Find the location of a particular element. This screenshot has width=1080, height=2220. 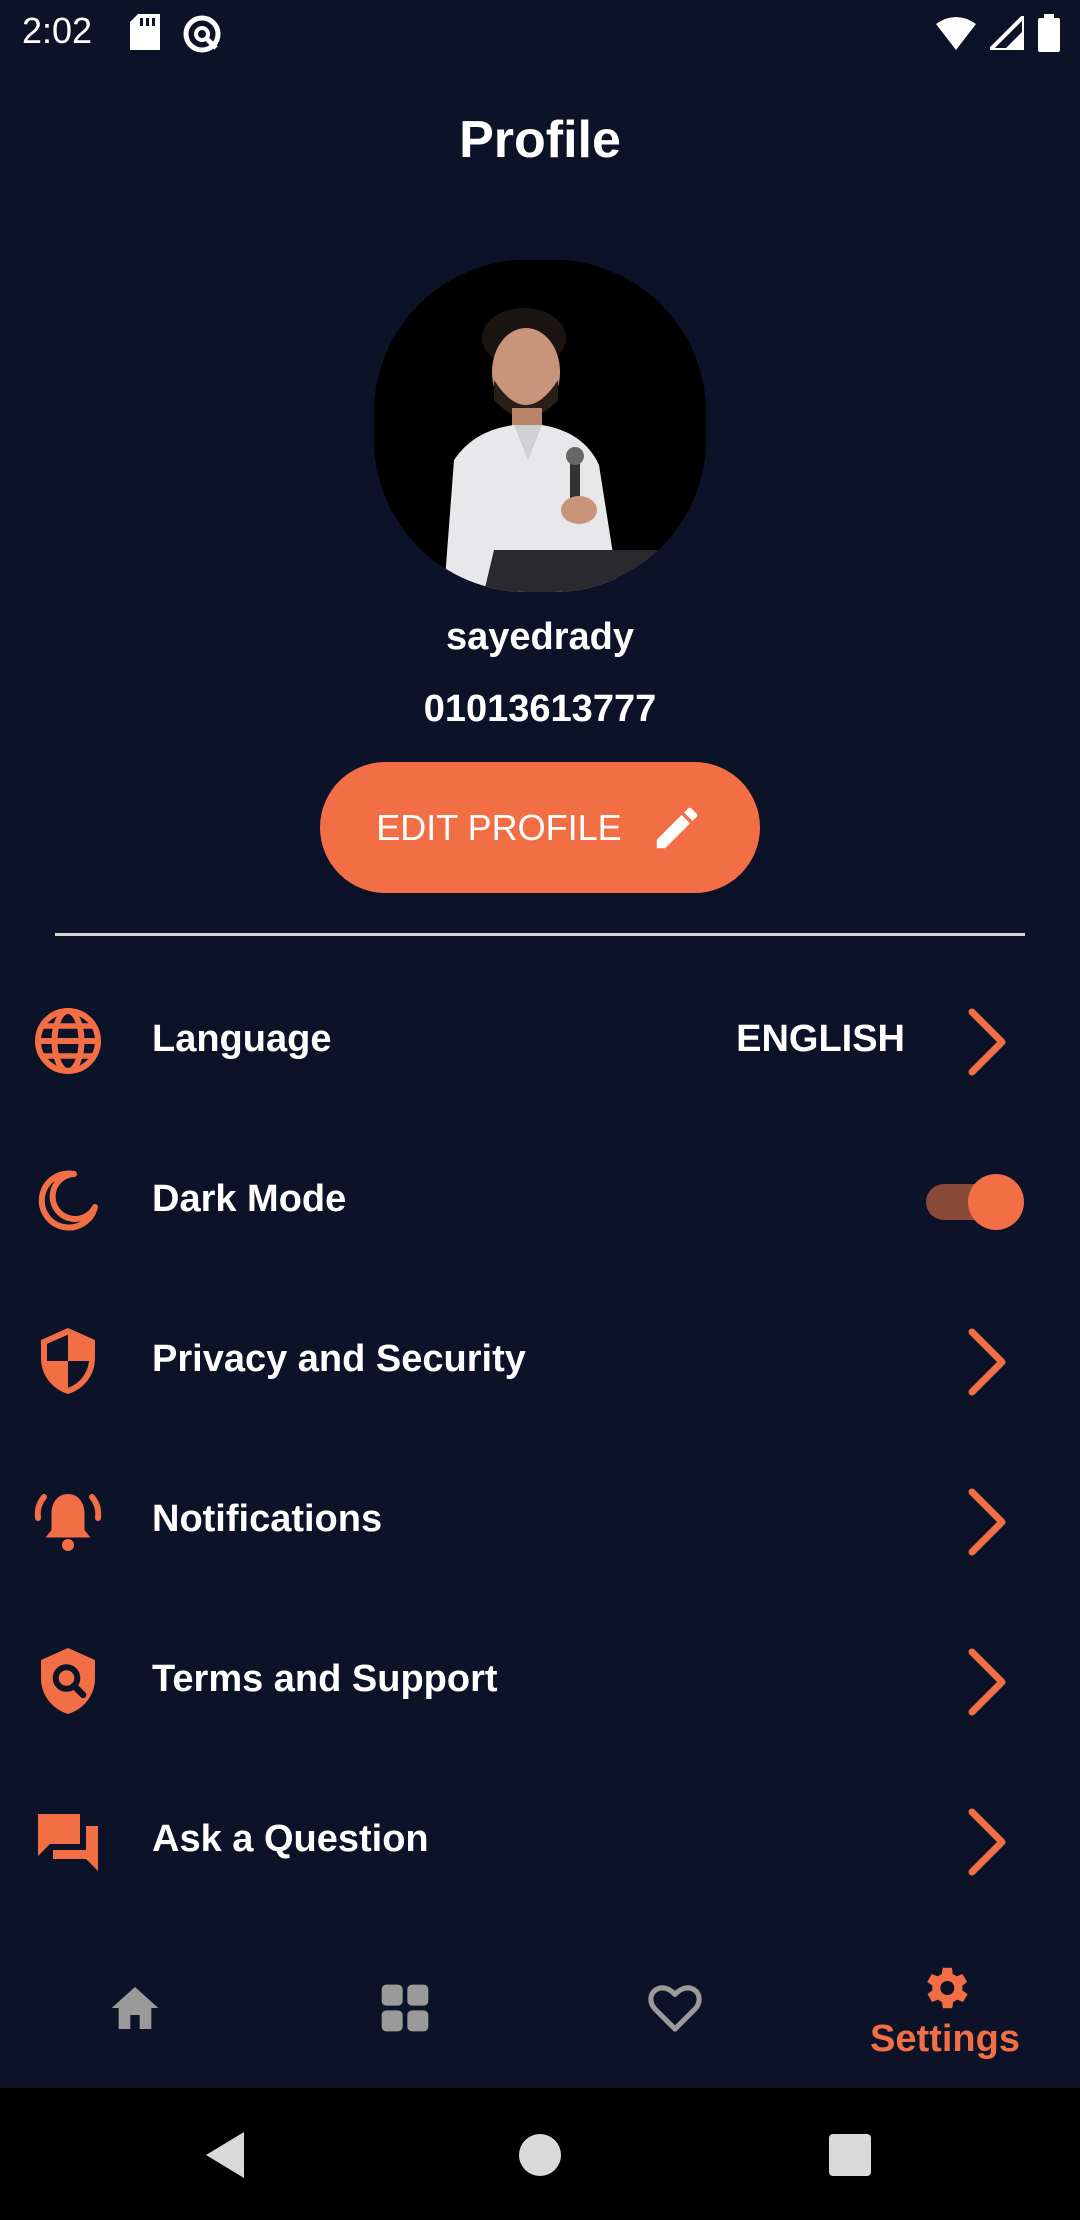

language-label: Language is located at coordinates (242, 1039).